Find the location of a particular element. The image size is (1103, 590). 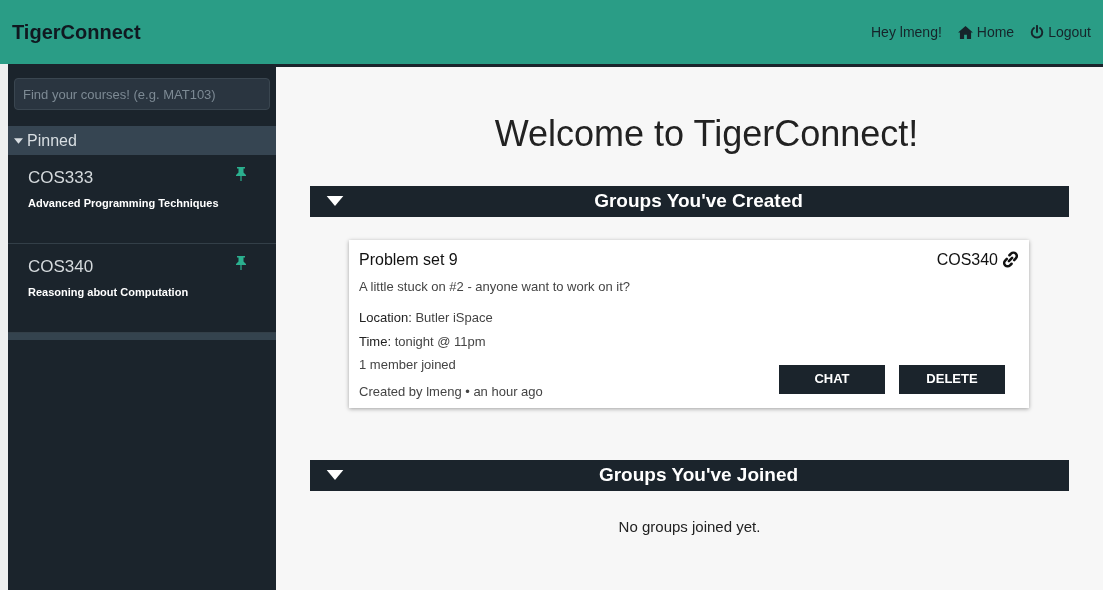

course-code: COS340 is located at coordinates (61, 267).